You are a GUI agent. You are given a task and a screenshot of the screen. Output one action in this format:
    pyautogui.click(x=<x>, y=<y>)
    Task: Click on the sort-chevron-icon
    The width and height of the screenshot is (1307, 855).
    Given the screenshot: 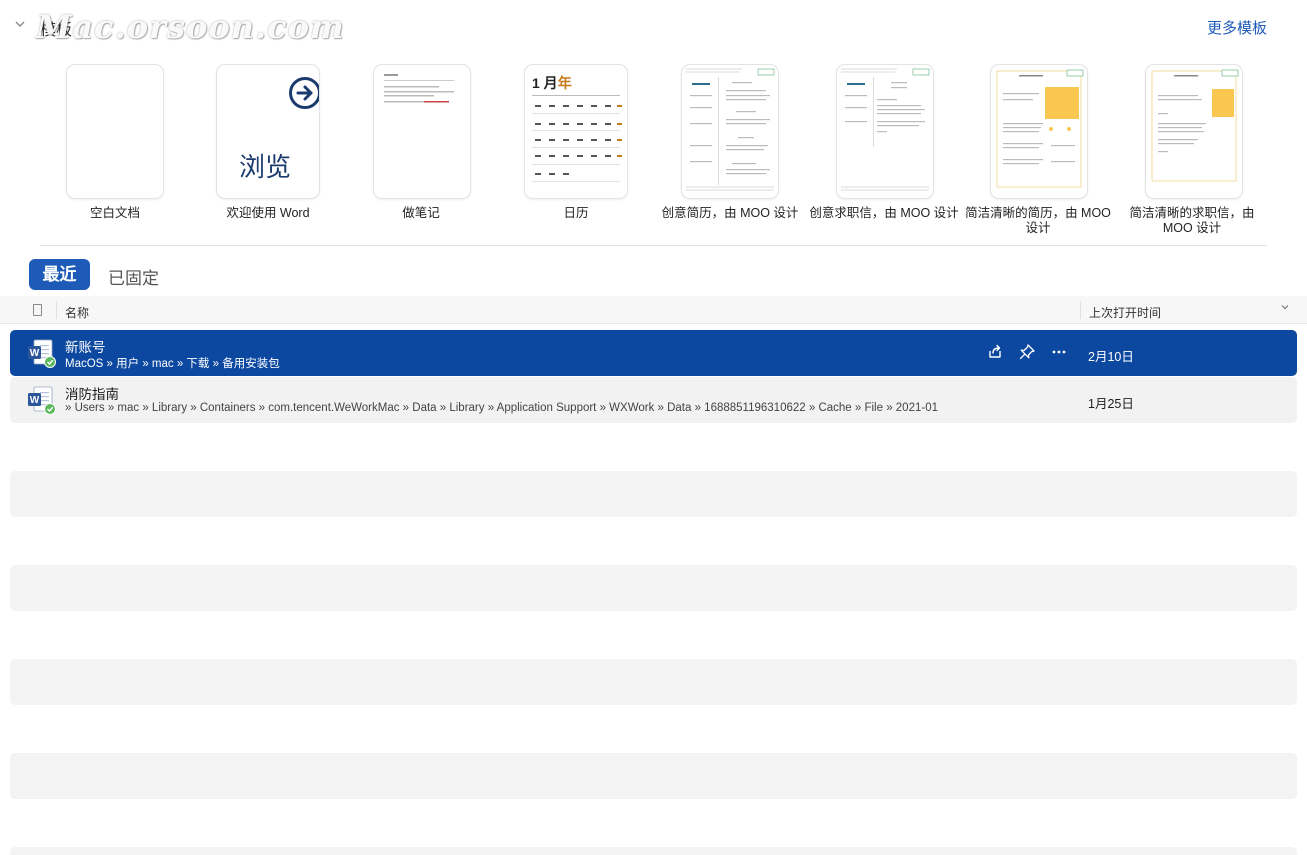 What is the action you would take?
    pyautogui.click(x=1285, y=308)
    